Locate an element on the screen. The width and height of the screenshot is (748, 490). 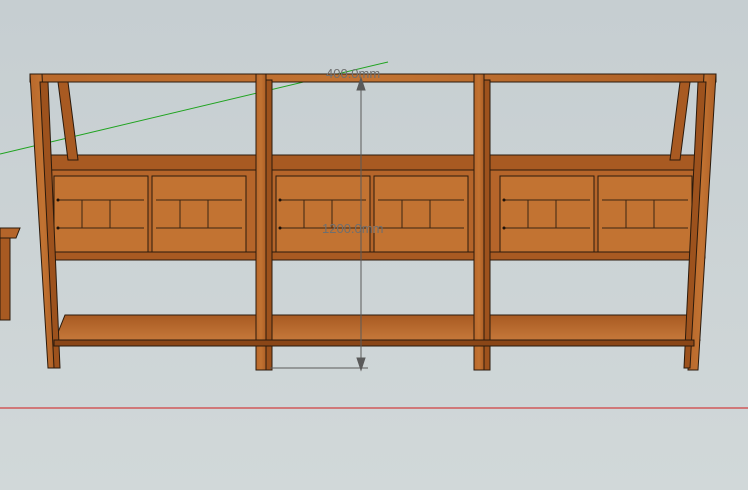
back-leg-left is located at coordinates (68, 121).